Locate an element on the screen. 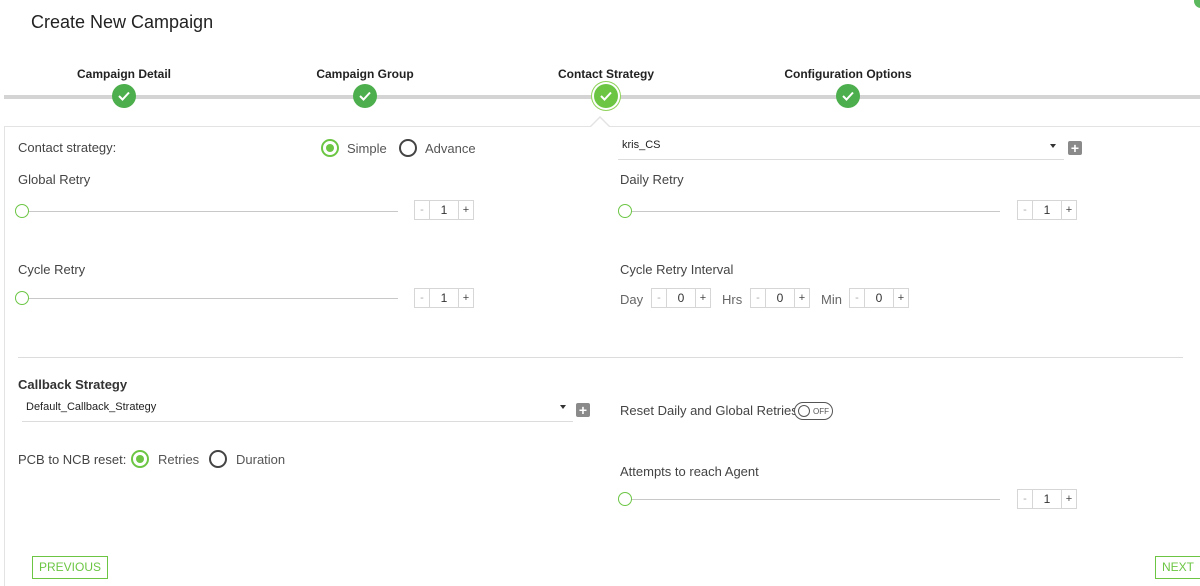  section-divider is located at coordinates (600, 357).